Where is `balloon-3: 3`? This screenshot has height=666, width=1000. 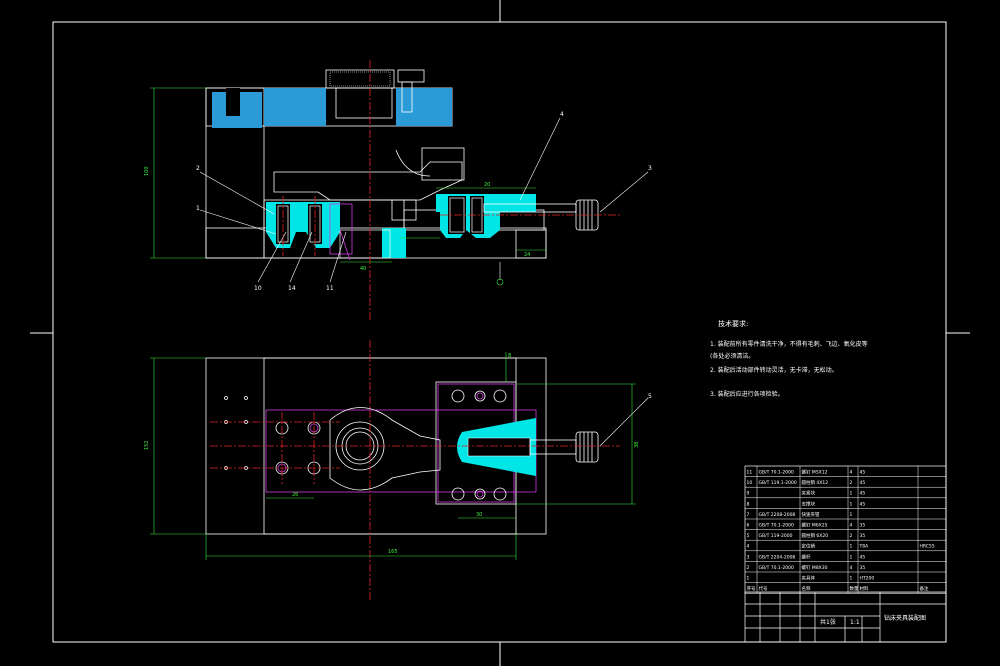 balloon-3: 3 is located at coordinates (650, 168).